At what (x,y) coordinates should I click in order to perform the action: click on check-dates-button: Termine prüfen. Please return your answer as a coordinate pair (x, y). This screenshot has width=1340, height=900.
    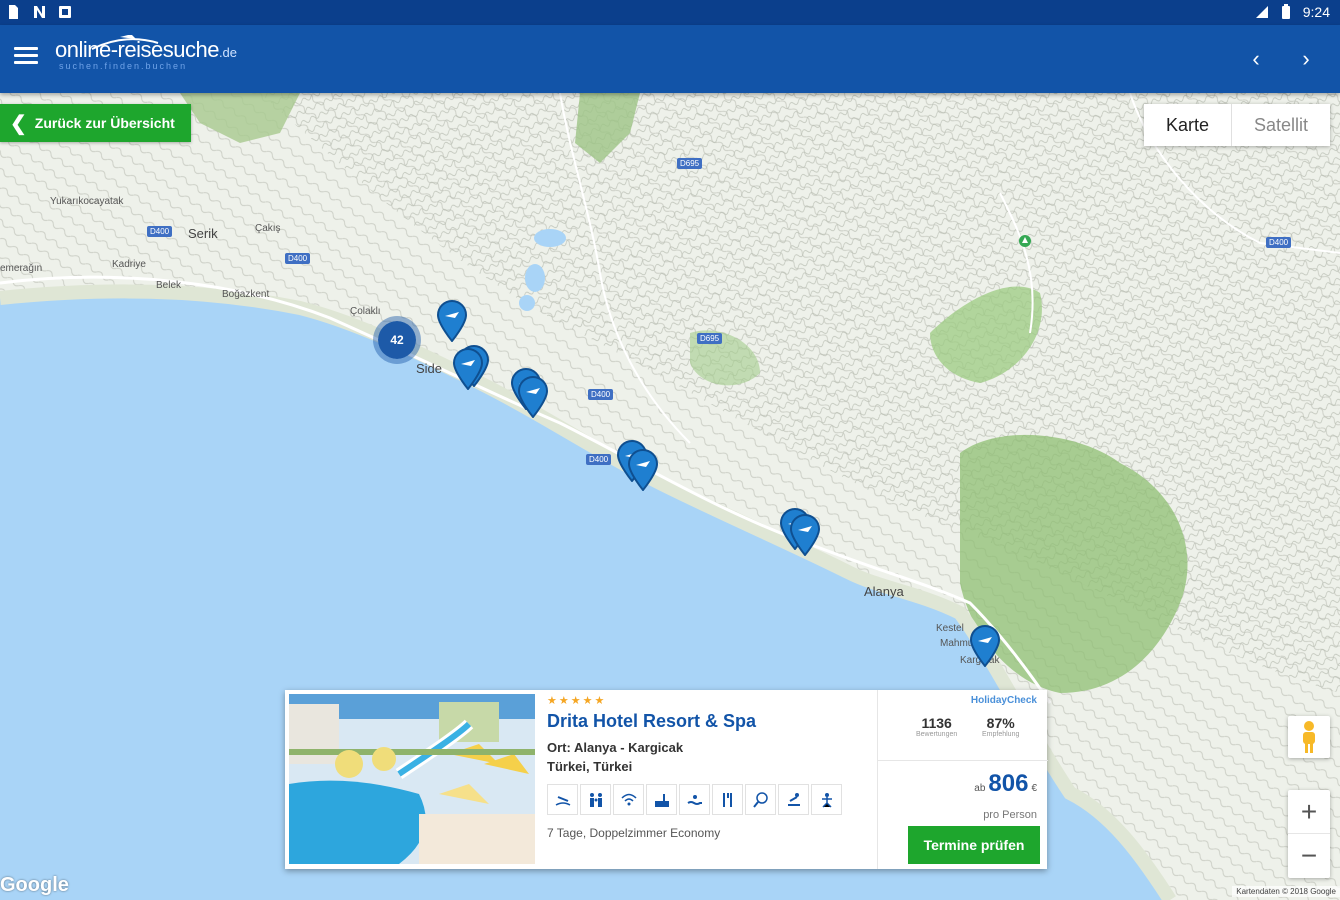
    Looking at the image, I should click on (974, 845).